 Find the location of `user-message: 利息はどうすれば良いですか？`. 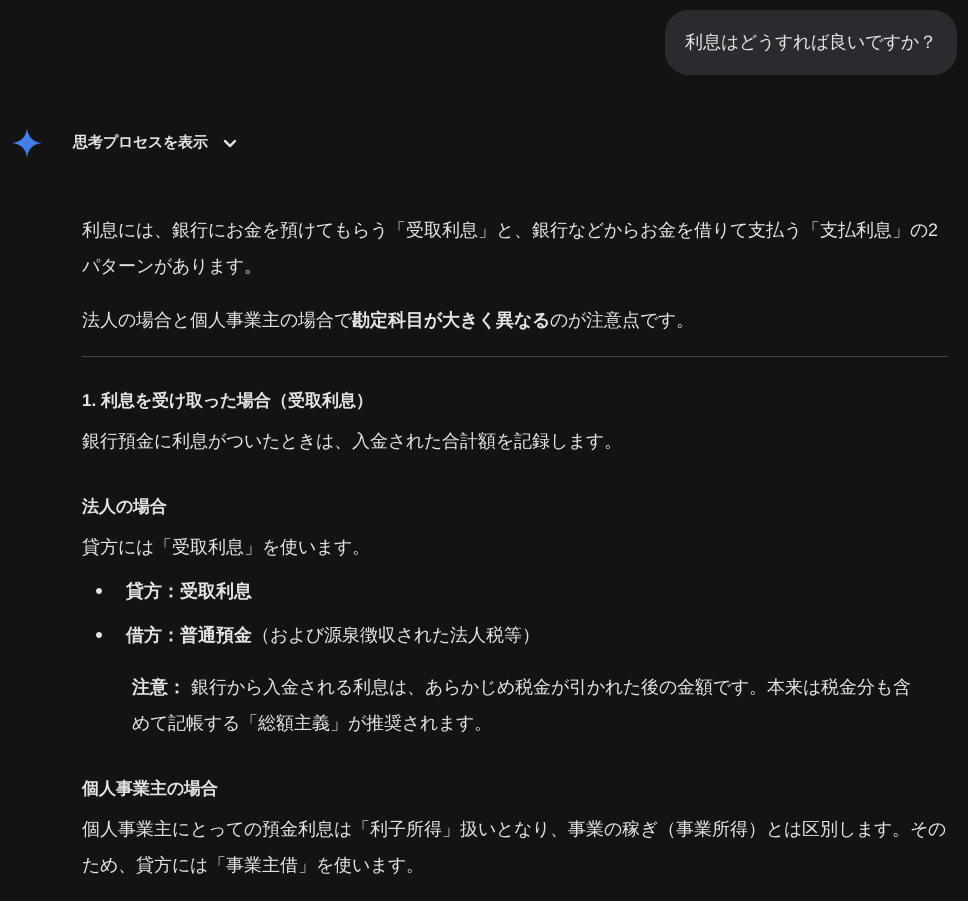

user-message: 利息はどうすれば良いですか？ is located at coordinates (811, 42).